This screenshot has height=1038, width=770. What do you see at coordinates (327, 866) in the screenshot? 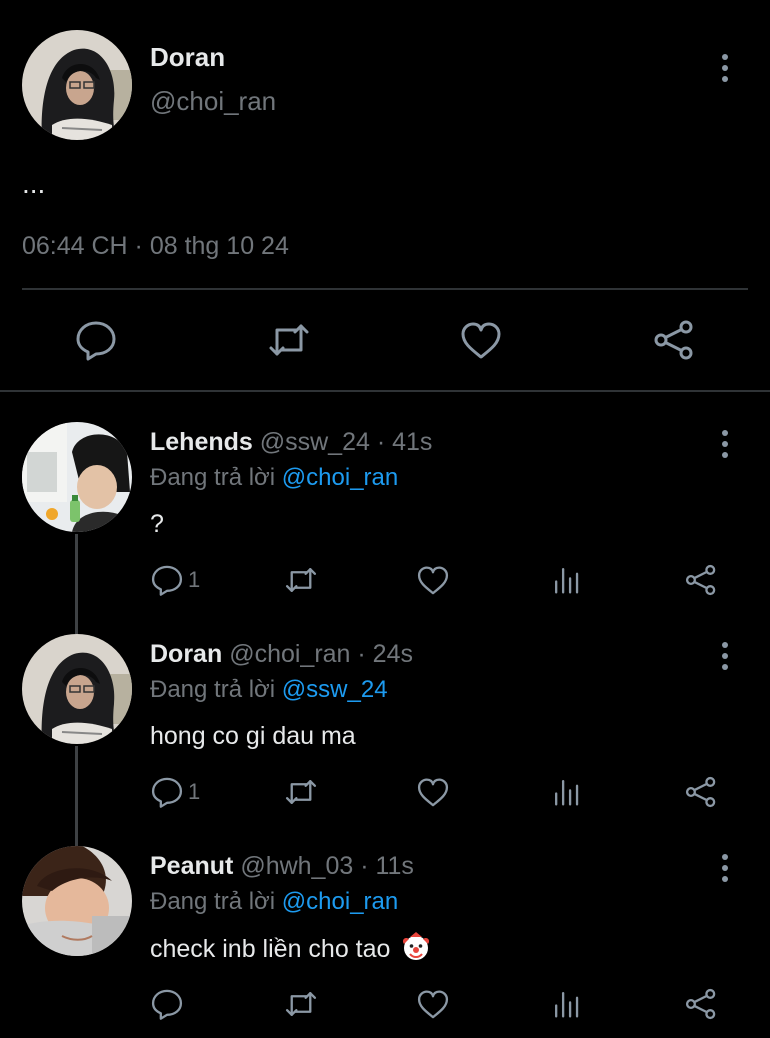
I see `author-meta: @hwh_03 · 11s` at bounding box center [327, 866].